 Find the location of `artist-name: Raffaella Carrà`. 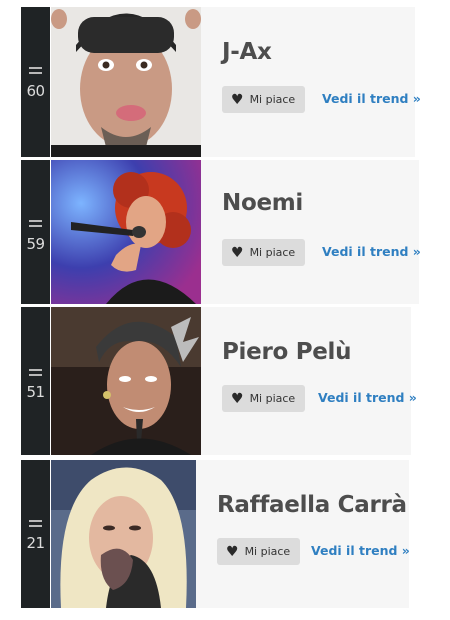

artist-name: Raffaella Carrà is located at coordinates (312, 505).